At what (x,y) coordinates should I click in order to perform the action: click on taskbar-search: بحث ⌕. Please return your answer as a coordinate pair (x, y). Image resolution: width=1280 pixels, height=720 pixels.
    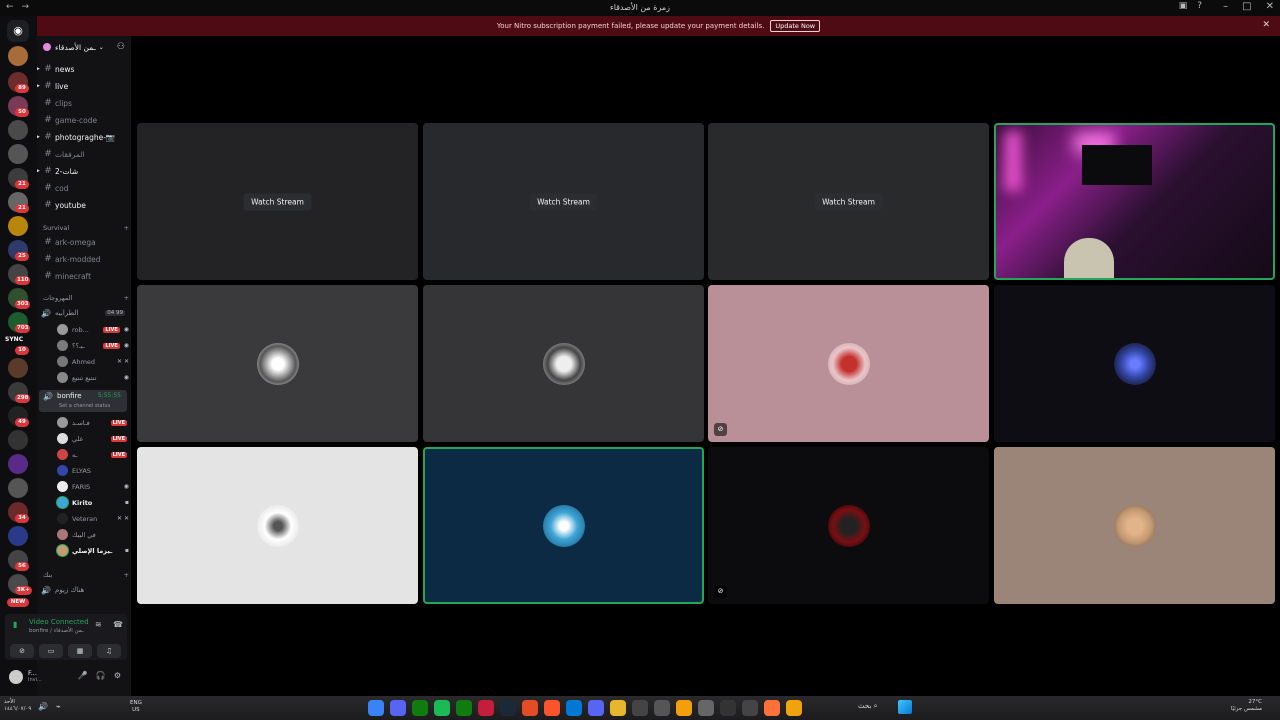
    Looking at the image, I should click on (868, 706).